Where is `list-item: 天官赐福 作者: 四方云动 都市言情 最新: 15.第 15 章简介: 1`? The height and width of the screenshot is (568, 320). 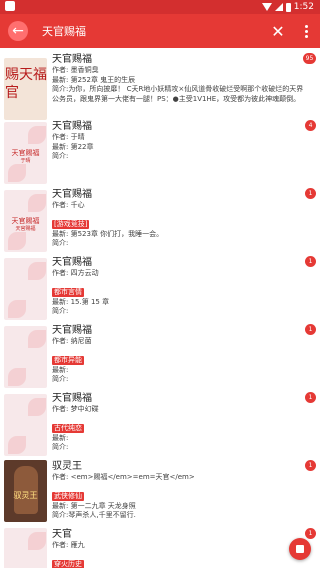
list-item: 天官赐福 作者: 四方云动 都市言情 最新: 15.第 15 章简介: 1 is located at coordinates (160, 289).